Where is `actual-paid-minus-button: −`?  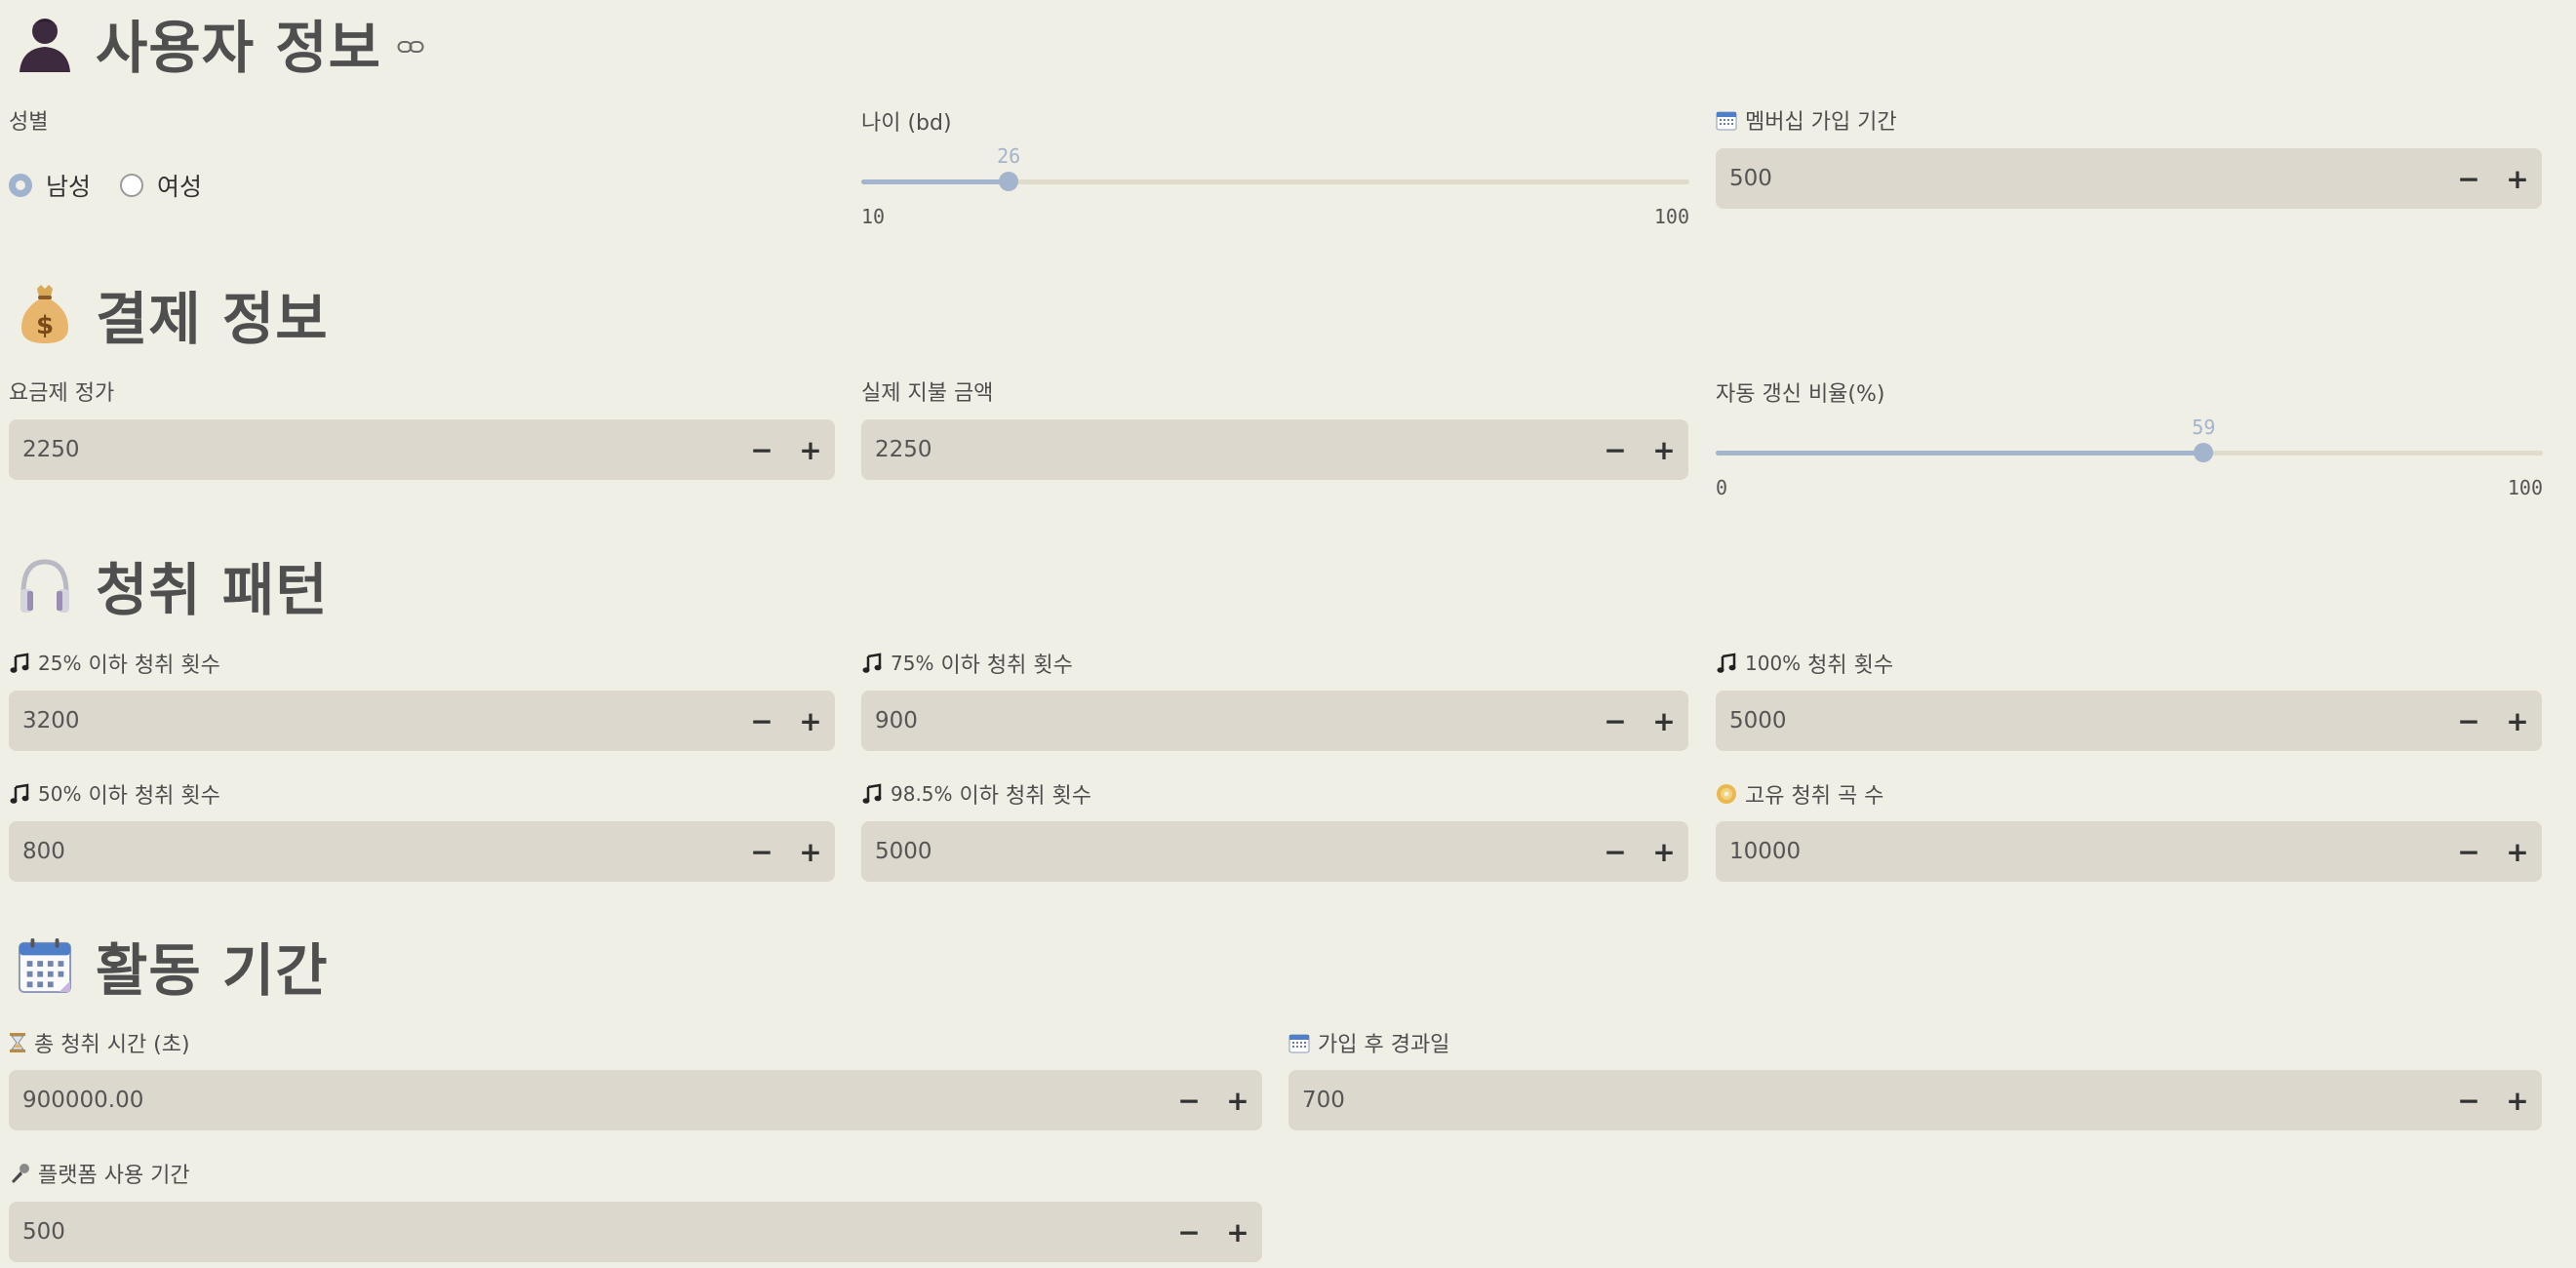 actual-paid-minus-button: − is located at coordinates (1615, 449).